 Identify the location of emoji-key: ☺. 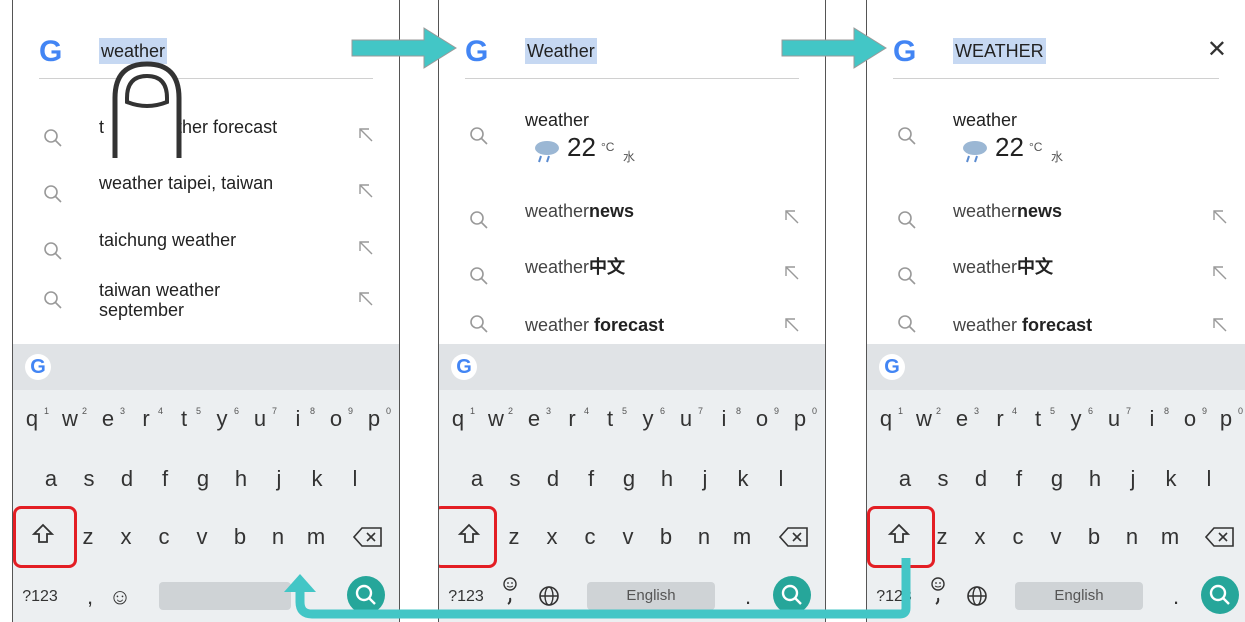
(120, 597).